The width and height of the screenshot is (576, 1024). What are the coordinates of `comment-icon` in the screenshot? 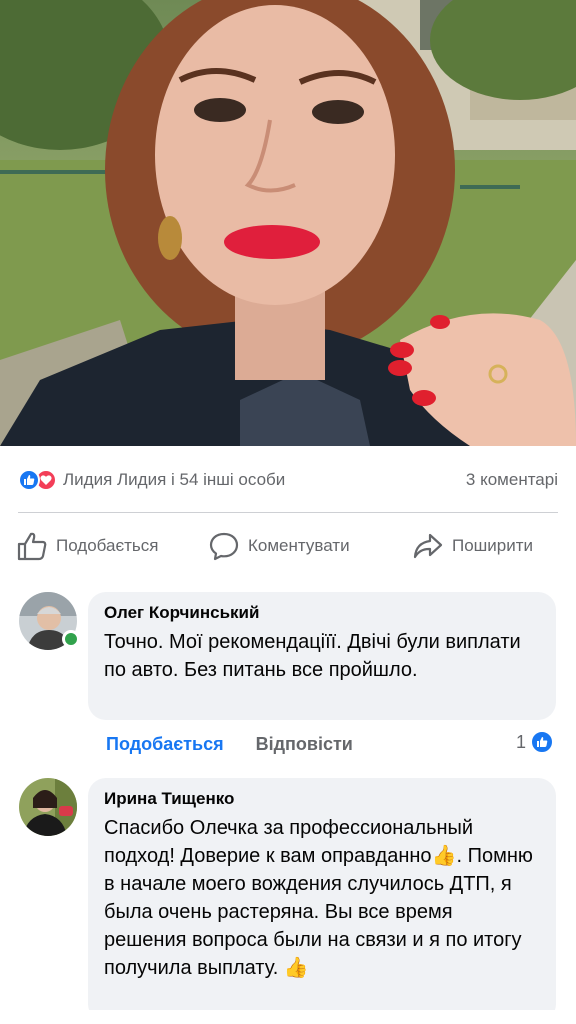 It's located at (224, 546).